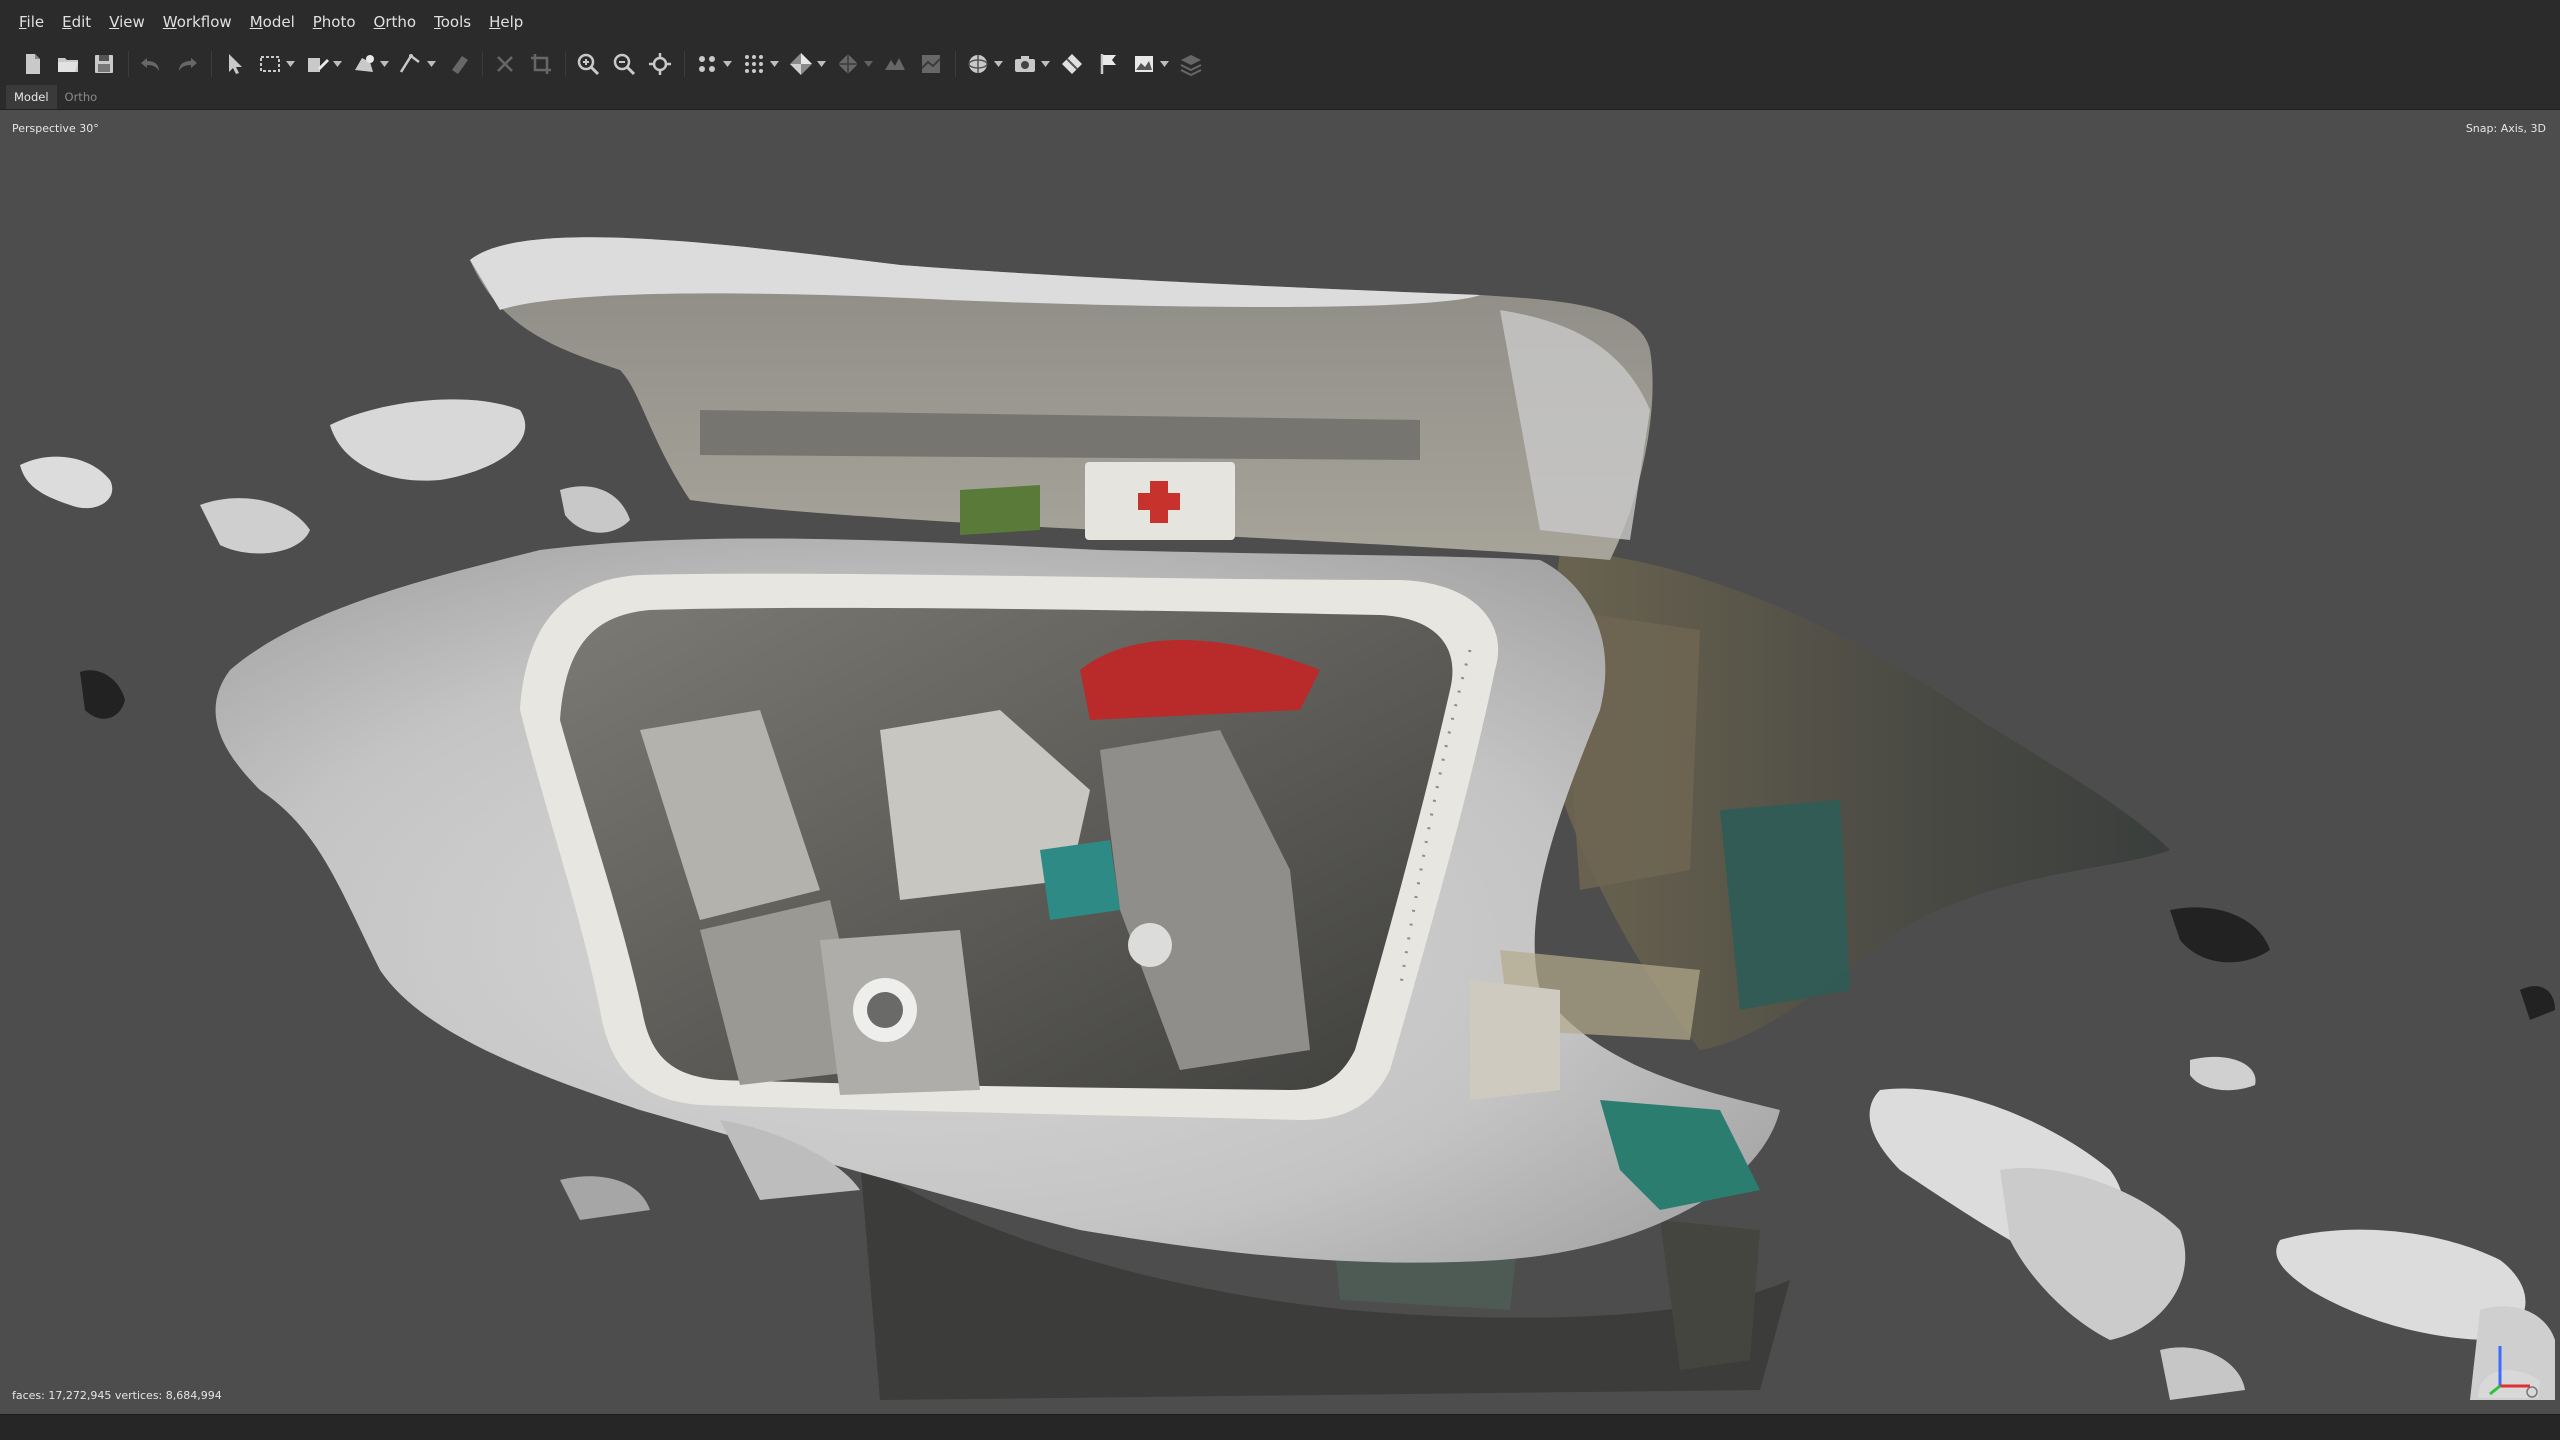 This screenshot has width=2560, height=1440. I want to click on markers-flag-icon, so click(1108, 64).